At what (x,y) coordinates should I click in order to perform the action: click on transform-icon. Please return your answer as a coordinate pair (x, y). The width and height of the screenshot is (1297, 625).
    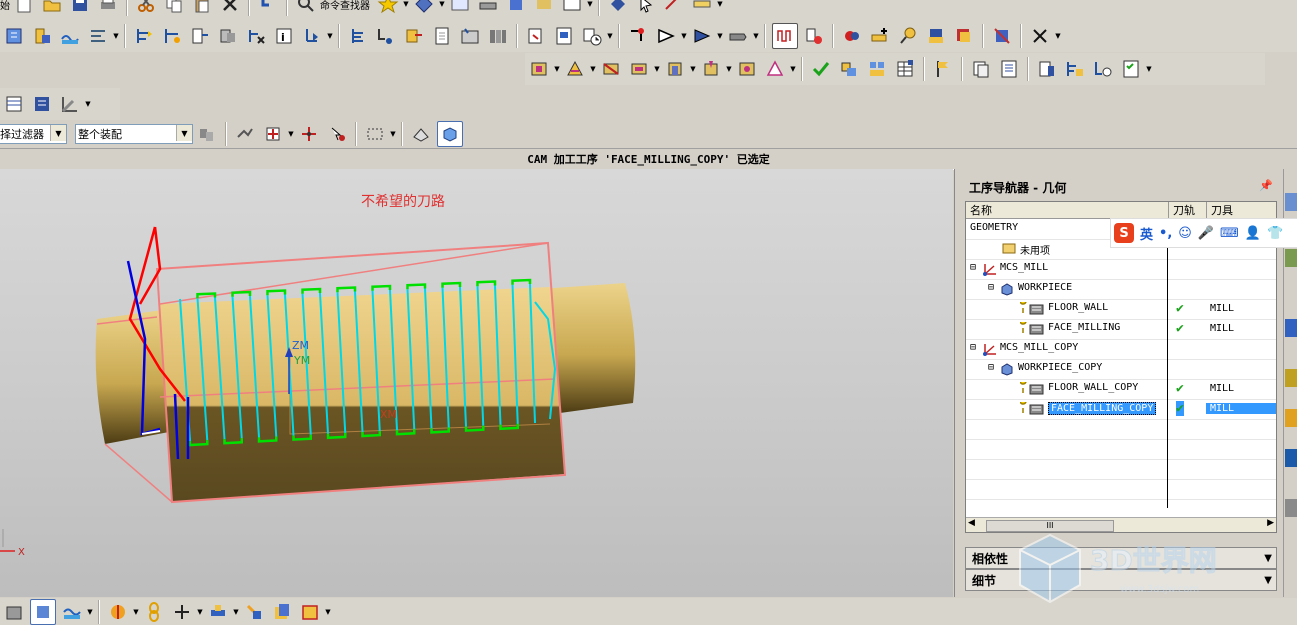
    Looking at the image, I should click on (638, 36).